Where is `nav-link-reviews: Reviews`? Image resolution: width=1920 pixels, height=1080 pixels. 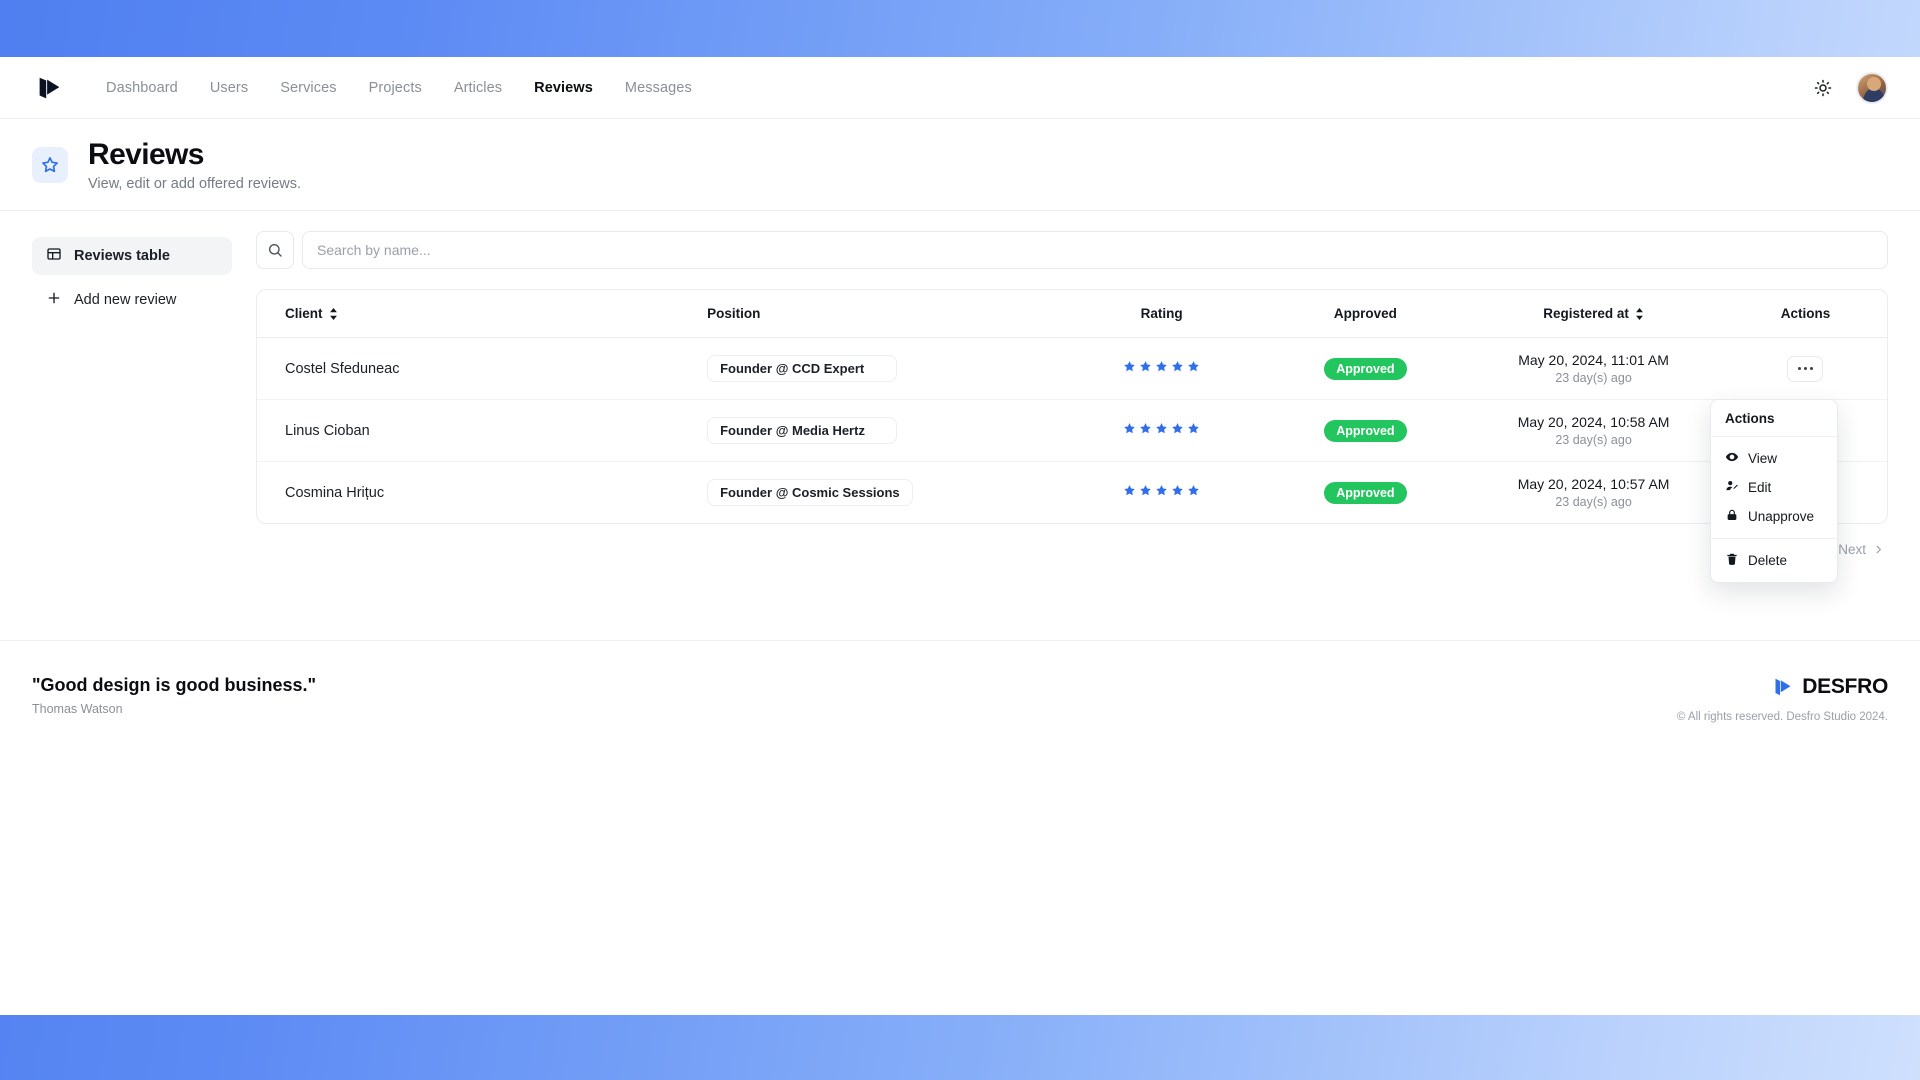
nav-link-reviews: Reviews is located at coordinates (563, 88).